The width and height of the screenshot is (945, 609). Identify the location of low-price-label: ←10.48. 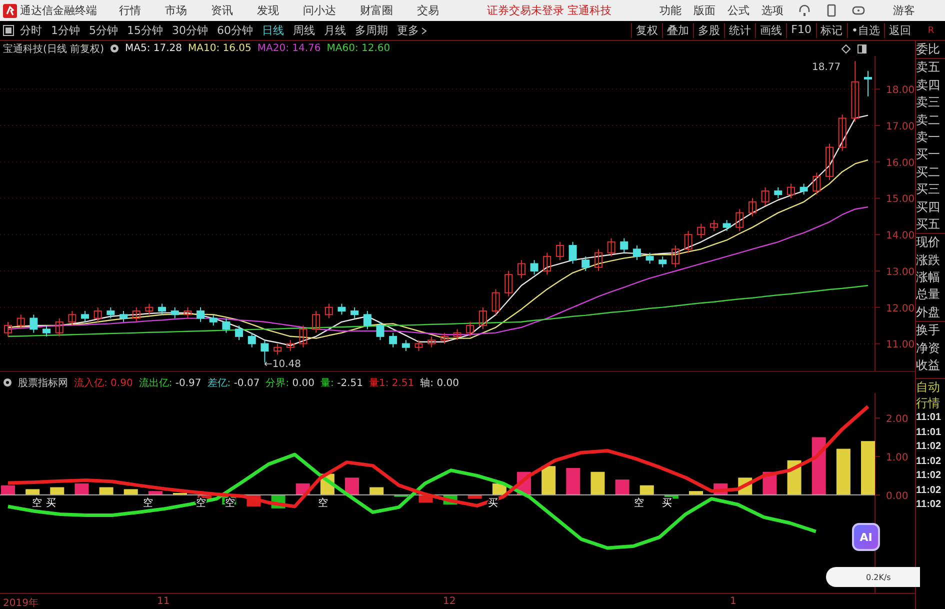
(283, 364).